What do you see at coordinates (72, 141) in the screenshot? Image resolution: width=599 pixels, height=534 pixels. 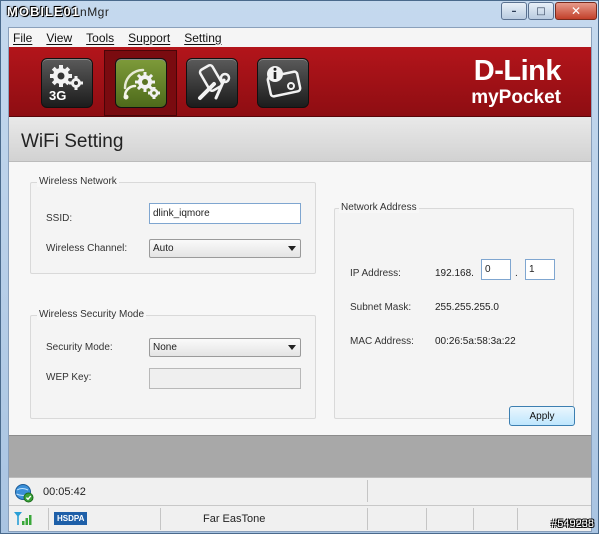 I see `page-title: WiFi Setting` at bounding box center [72, 141].